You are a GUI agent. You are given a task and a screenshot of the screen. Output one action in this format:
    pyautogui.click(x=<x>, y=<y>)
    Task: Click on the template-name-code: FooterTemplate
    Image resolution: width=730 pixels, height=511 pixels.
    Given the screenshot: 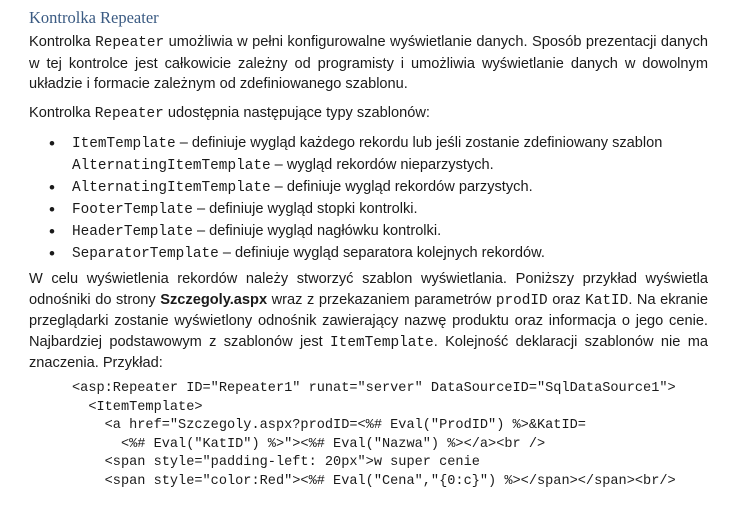 What is the action you would take?
    pyautogui.click(x=132, y=210)
    